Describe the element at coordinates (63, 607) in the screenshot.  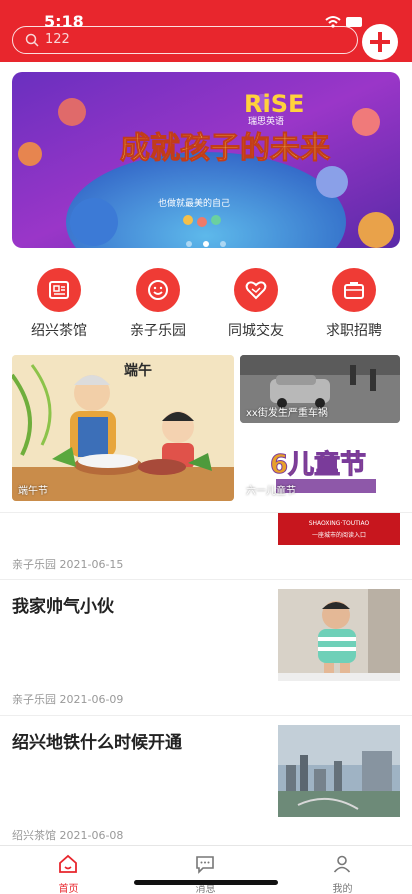
I see `article-title: 我家帅气小伙` at that location.